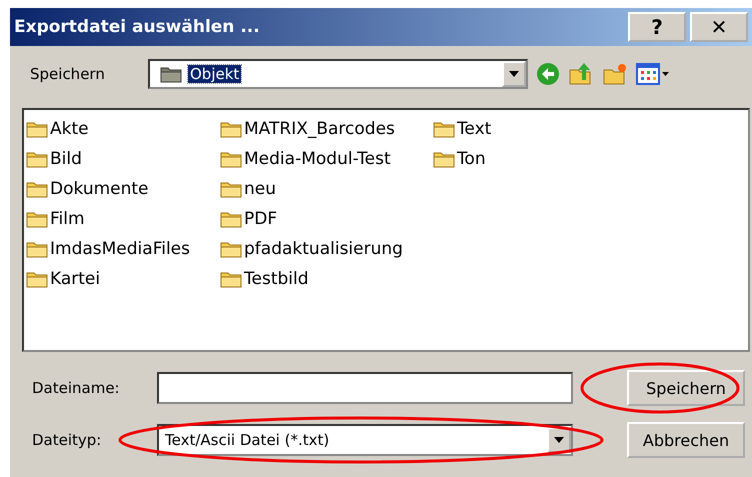 Image resolution: width=752 pixels, height=477 pixels. What do you see at coordinates (311, 279) in the screenshot?
I see `folder-item: Testbild` at bounding box center [311, 279].